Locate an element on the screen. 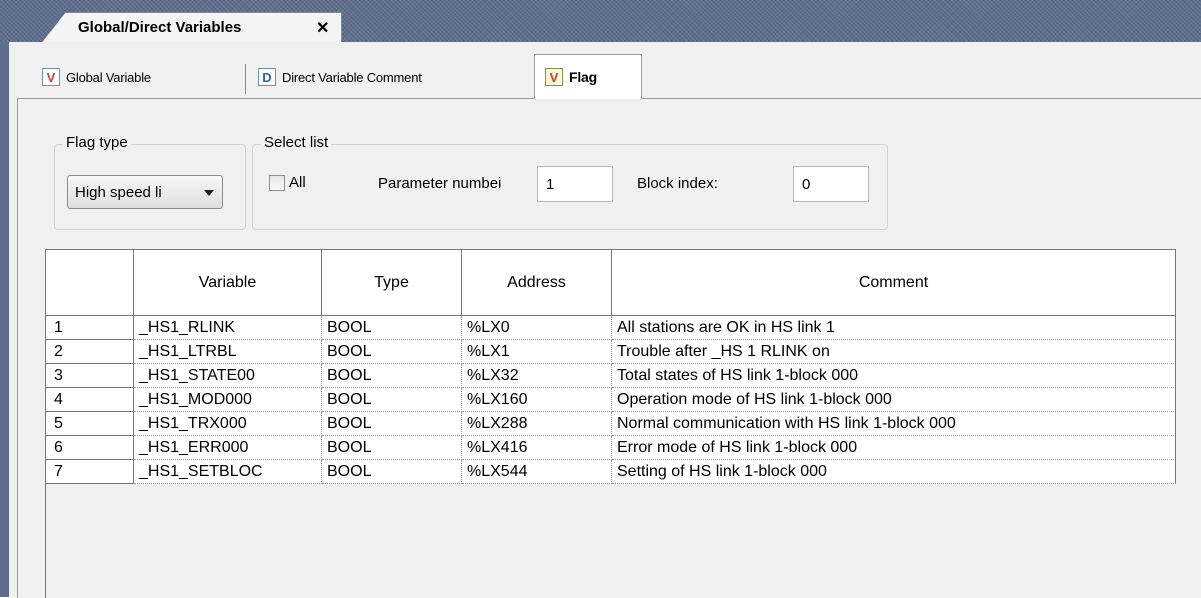  address-cell: %LX0 is located at coordinates (537, 328).